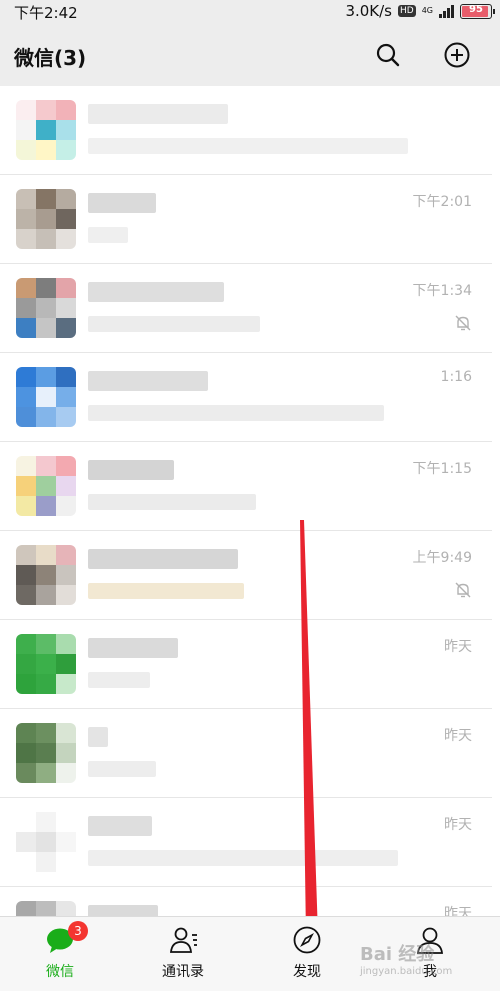 This screenshot has height=991, width=500. I want to click on network-type: 4G, so click(427, 10).